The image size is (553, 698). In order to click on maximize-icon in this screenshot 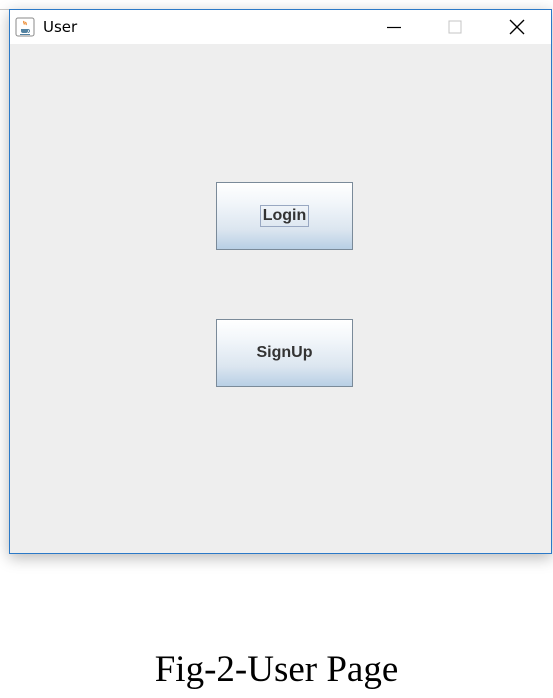, I will do `click(455, 27)`.